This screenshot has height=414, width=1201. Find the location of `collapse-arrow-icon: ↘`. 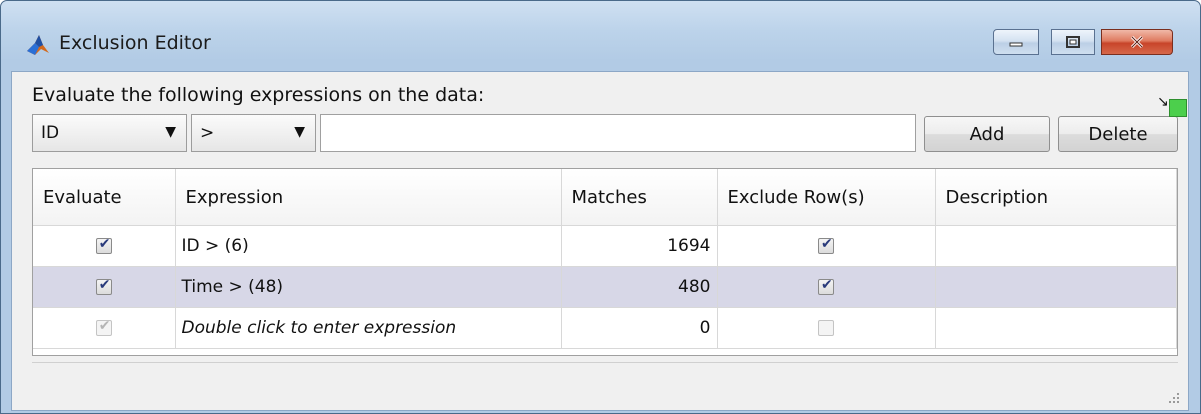

collapse-arrow-icon: ↘ is located at coordinates (1163, 102).